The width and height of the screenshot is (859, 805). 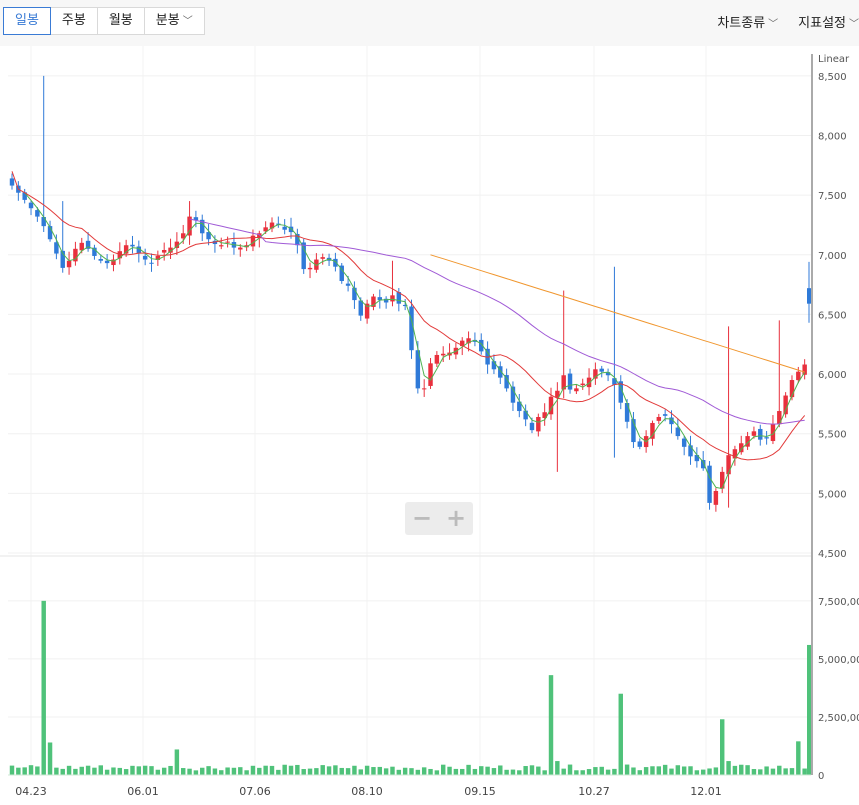 I want to click on price-tick-label: 8,000, so click(x=832, y=136).